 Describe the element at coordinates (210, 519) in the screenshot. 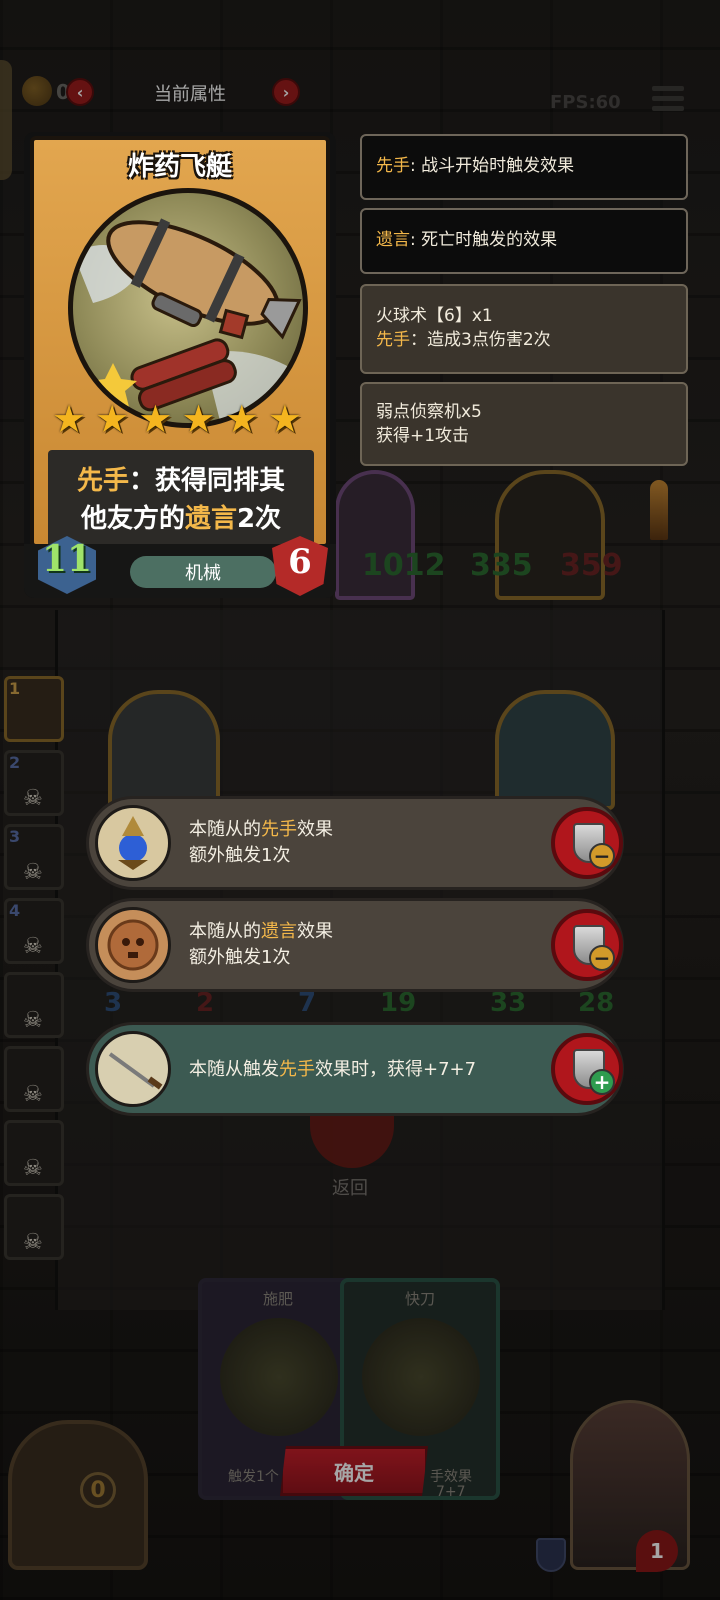

I see `keyword-deathrattle: 遗言` at that location.